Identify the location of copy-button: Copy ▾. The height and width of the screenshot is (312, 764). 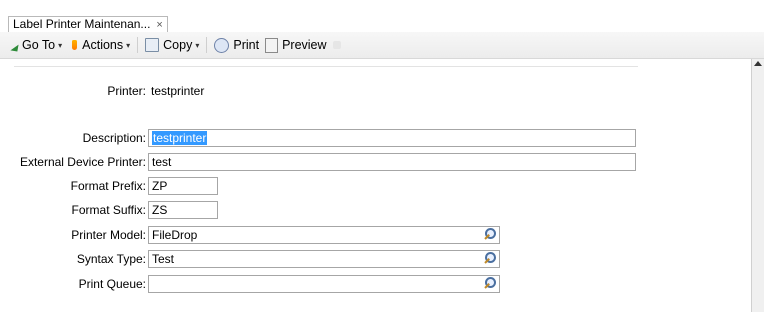
(172, 45).